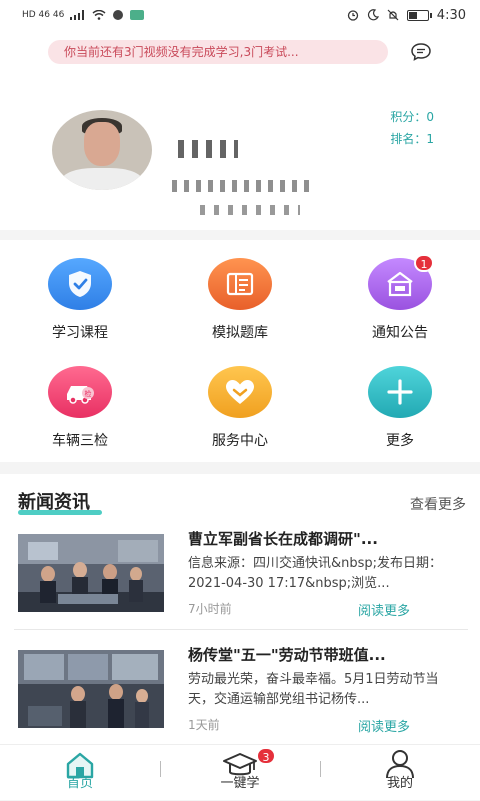  I want to click on quick-learn-badge: 3, so click(266, 756).